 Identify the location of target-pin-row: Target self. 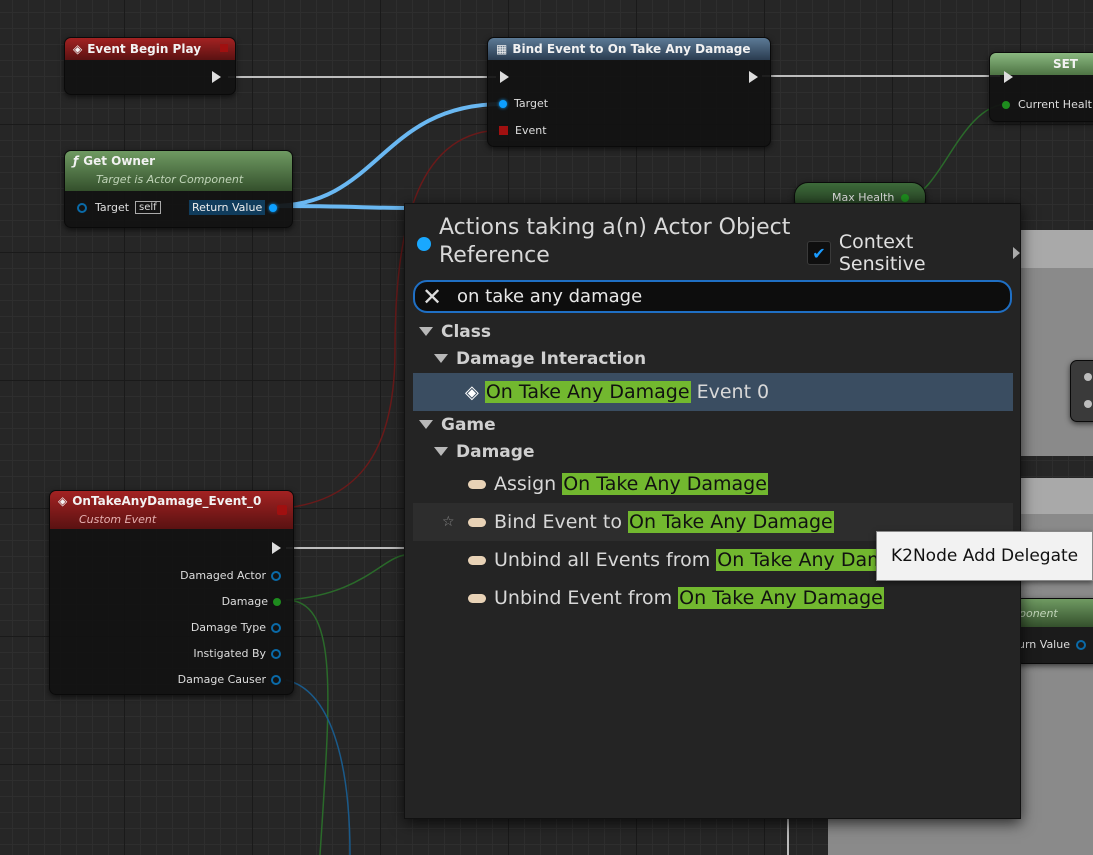
(119, 207).